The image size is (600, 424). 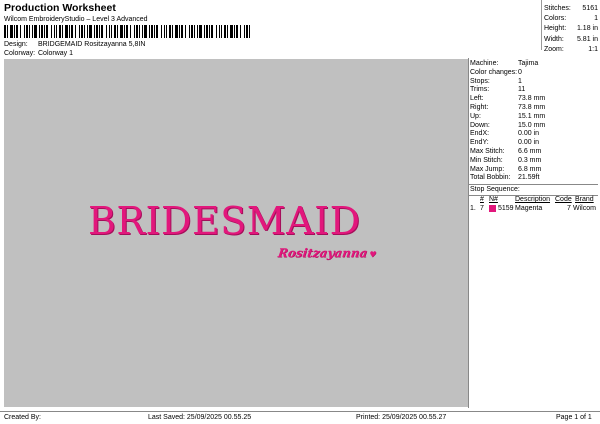 I want to click on property-label: Total Bobbin:, so click(x=490, y=178).